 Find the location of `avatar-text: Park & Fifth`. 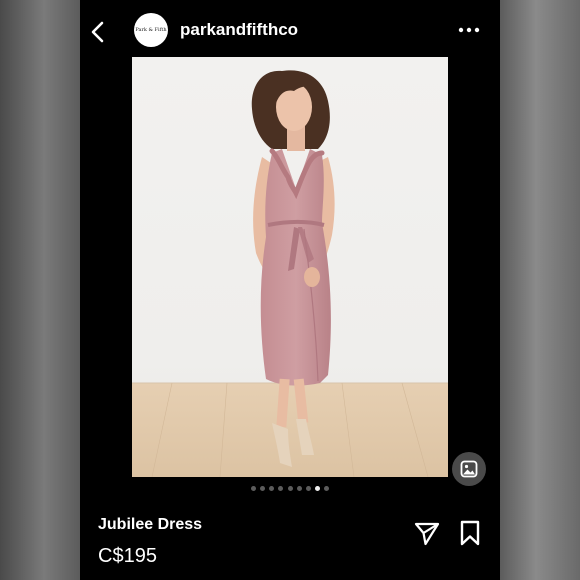

avatar-text: Park & Fifth is located at coordinates (151, 30).